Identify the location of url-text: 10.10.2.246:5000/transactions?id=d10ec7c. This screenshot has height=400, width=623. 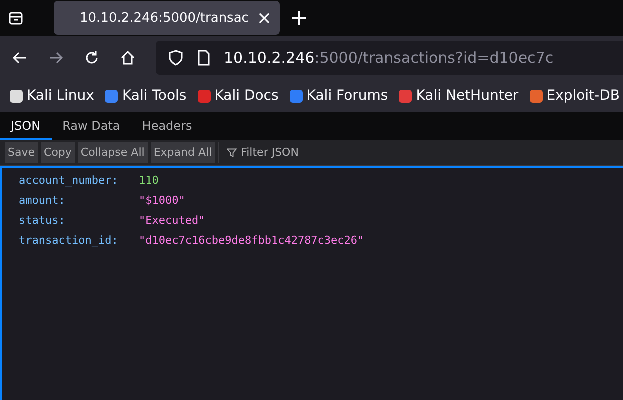
(389, 58).